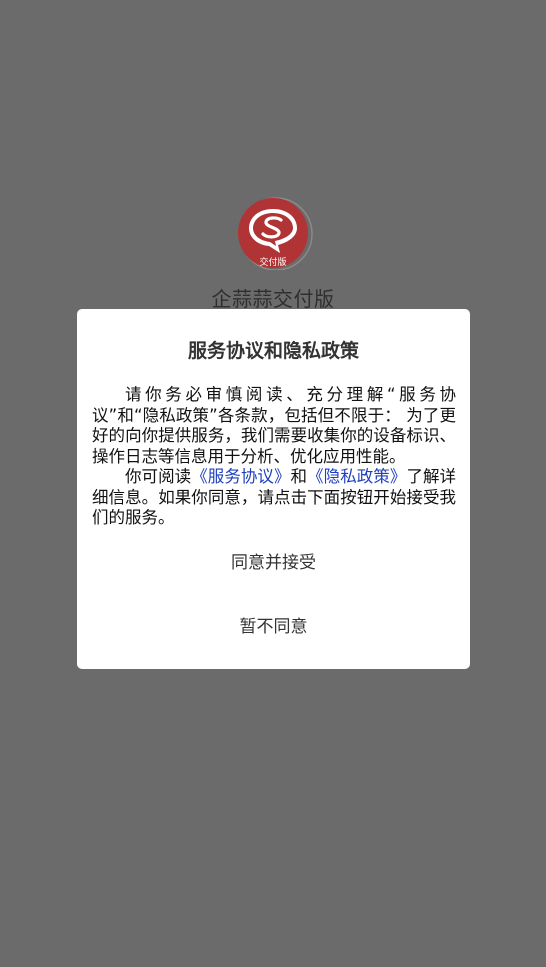  What do you see at coordinates (273, 627) in the screenshot?
I see `disagree-button: 暂不同意` at bounding box center [273, 627].